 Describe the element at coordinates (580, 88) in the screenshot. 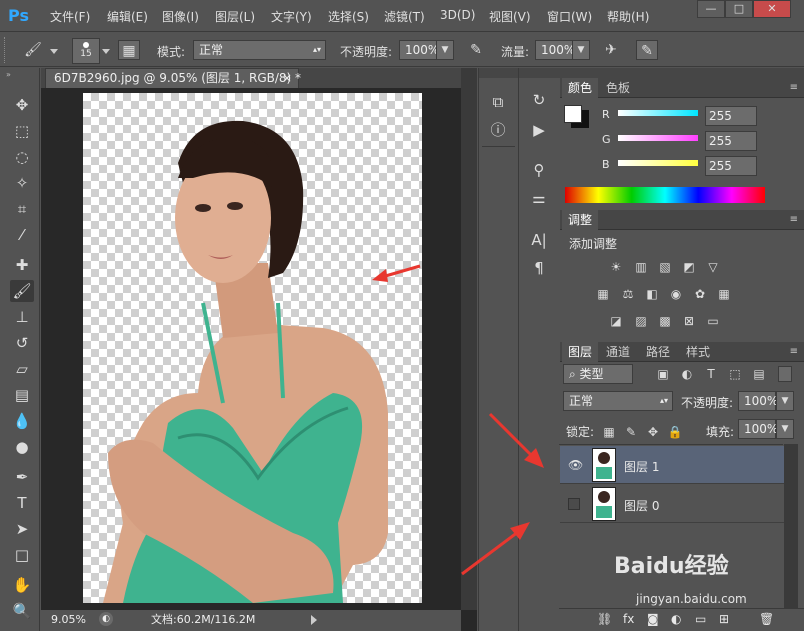

I see `tab-color: 颜色` at that location.